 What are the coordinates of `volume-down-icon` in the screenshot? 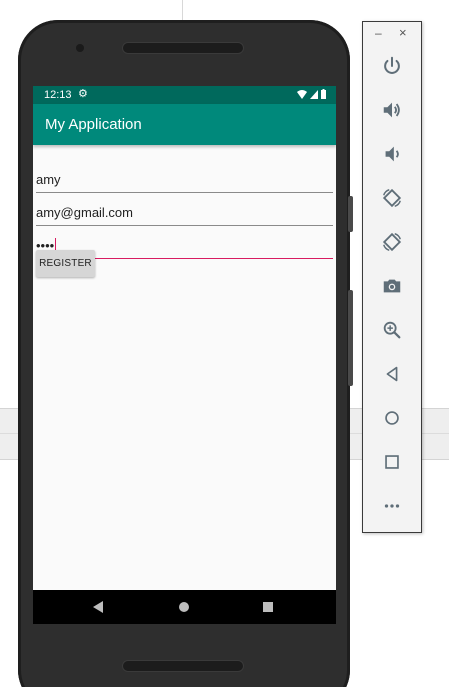 It's located at (392, 154).